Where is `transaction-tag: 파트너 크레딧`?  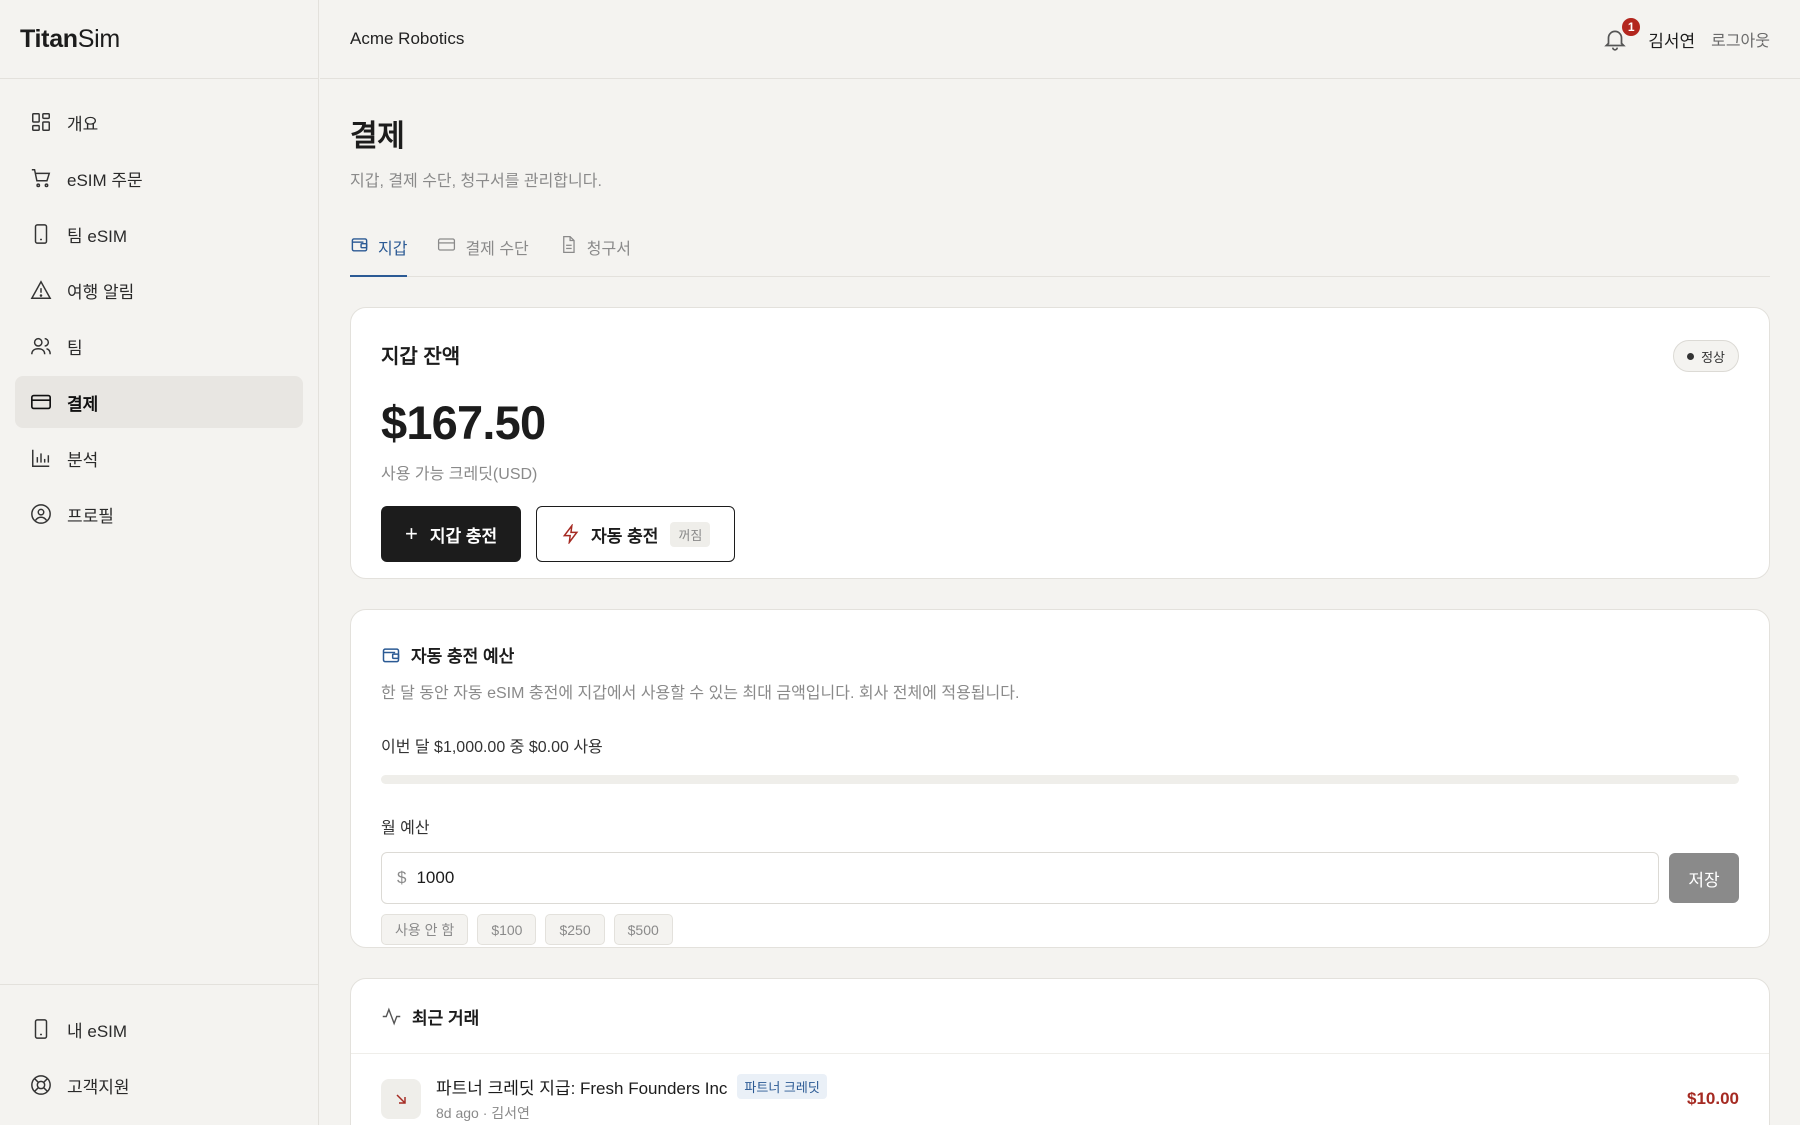
transaction-tag: 파트너 크레딧 is located at coordinates (782, 1086).